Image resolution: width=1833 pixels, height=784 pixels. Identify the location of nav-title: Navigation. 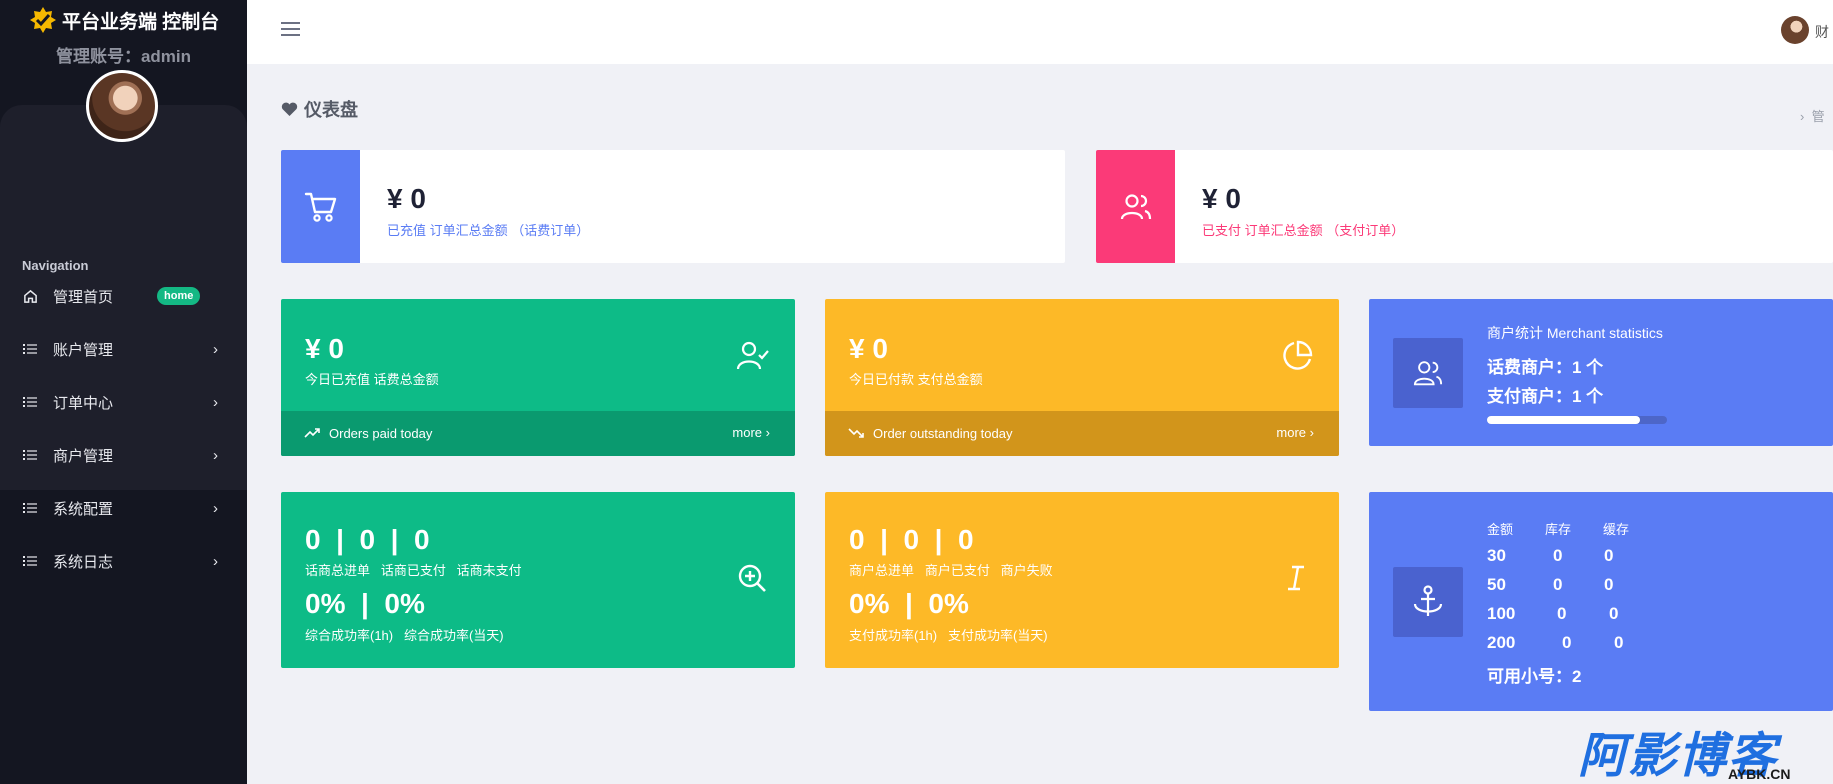
(55, 265).